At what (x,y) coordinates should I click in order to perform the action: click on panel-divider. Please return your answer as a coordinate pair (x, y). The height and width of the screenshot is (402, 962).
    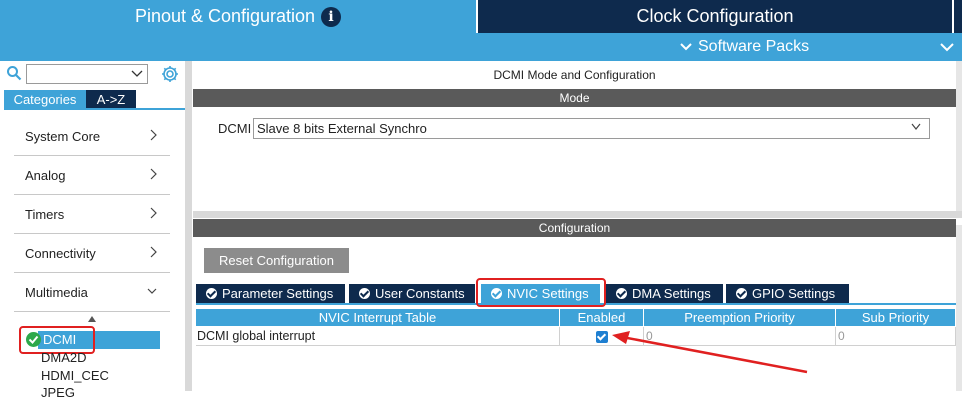
    Looking at the image, I should click on (577, 214).